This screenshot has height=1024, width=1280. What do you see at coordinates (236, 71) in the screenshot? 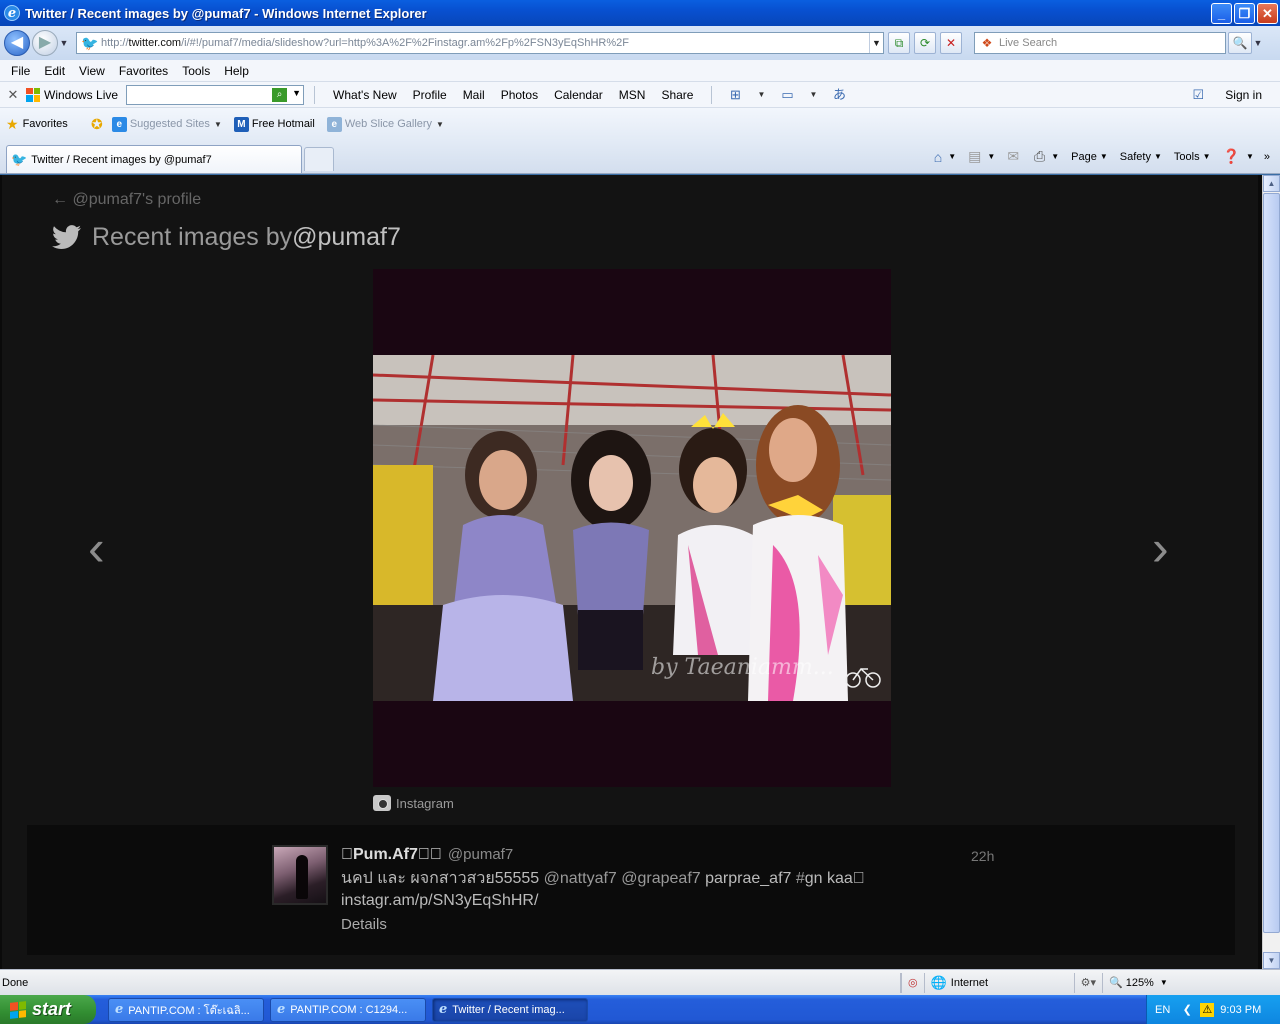
I see `menu-help: Help` at bounding box center [236, 71].